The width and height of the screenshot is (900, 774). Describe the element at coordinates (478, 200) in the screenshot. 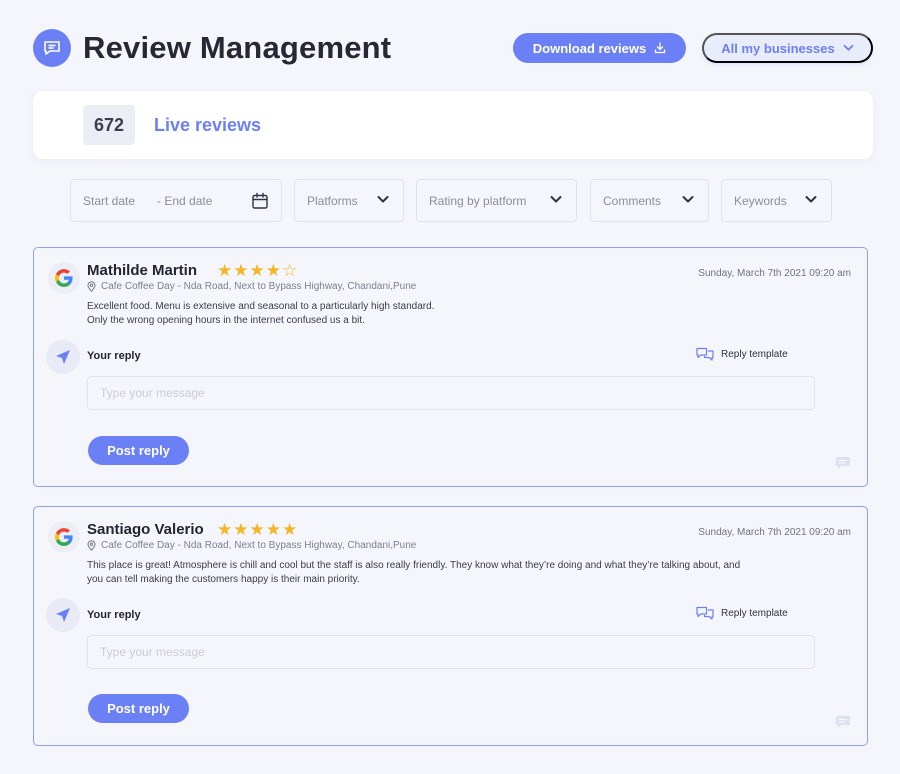

I see `rating-label: Rating by platform` at that location.